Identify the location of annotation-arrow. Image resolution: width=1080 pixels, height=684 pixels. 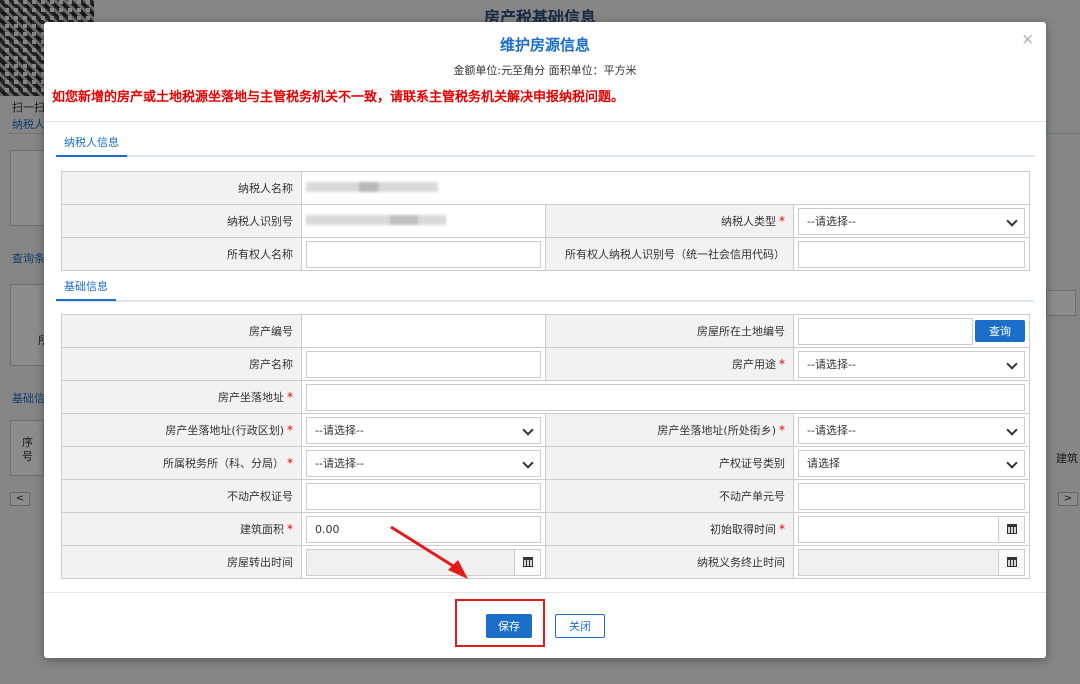
(429, 552).